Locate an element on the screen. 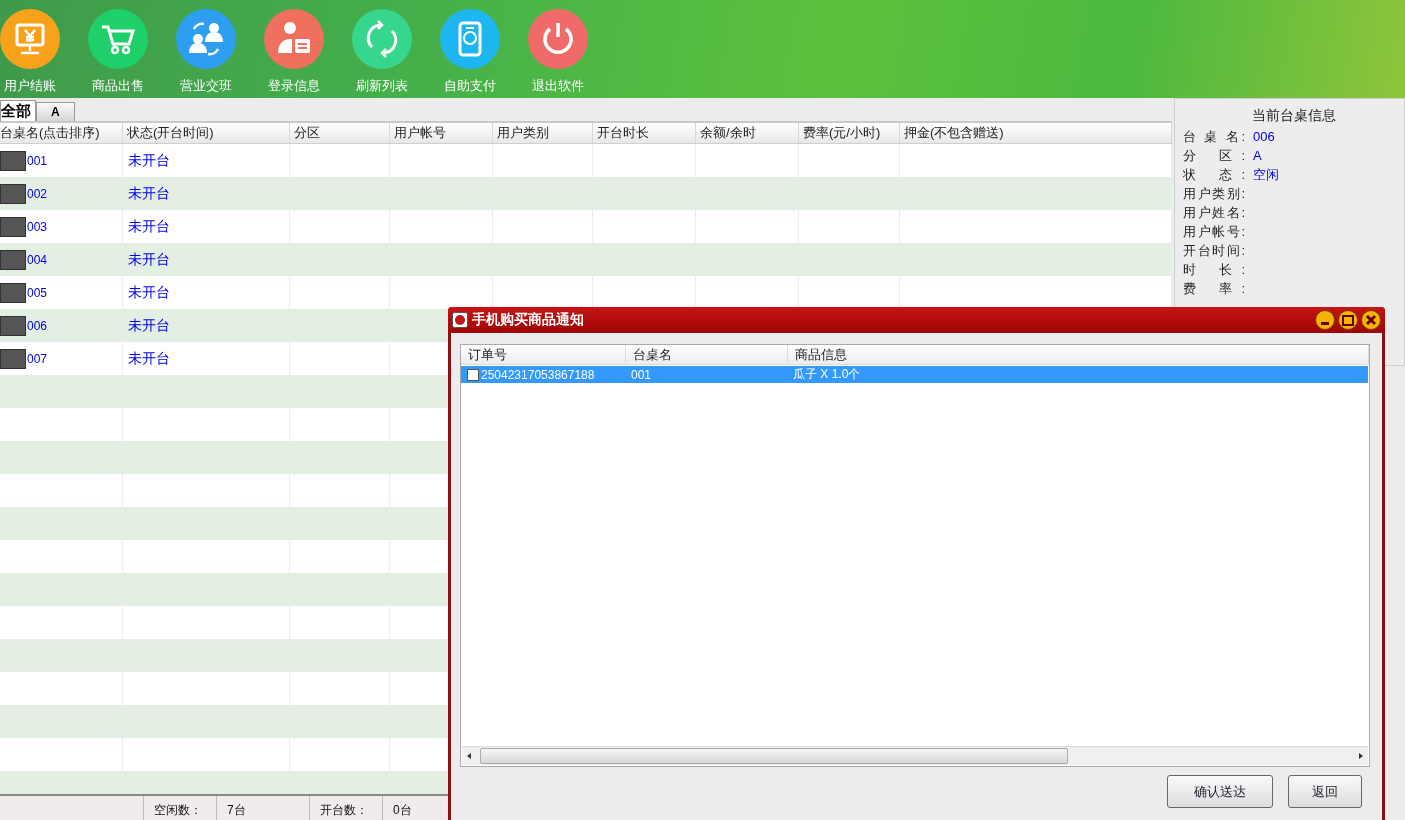 This screenshot has width=1405, height=820. column-header: 用户类别 is located at coordinates (543, 133).